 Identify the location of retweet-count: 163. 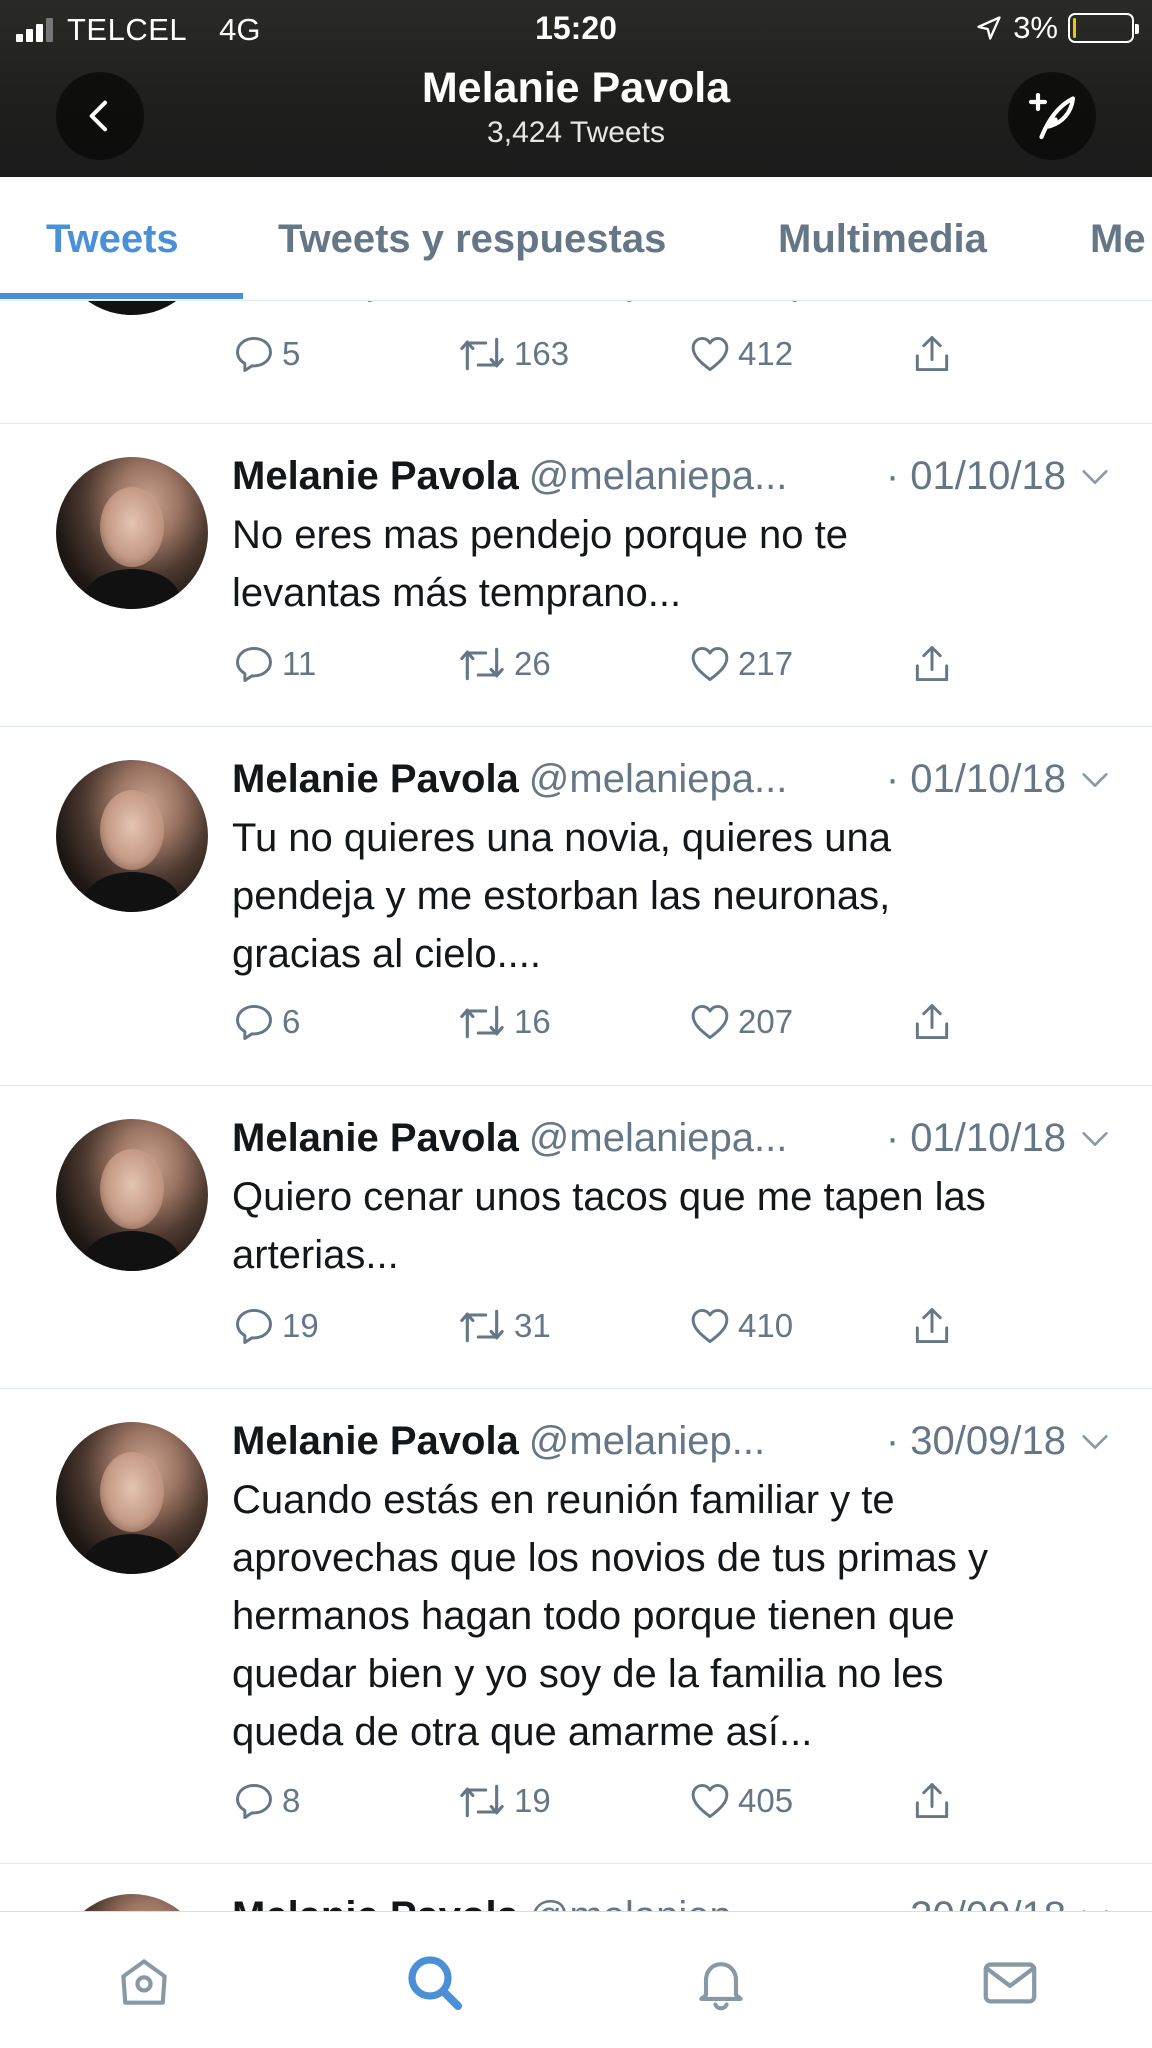
(542, 353).